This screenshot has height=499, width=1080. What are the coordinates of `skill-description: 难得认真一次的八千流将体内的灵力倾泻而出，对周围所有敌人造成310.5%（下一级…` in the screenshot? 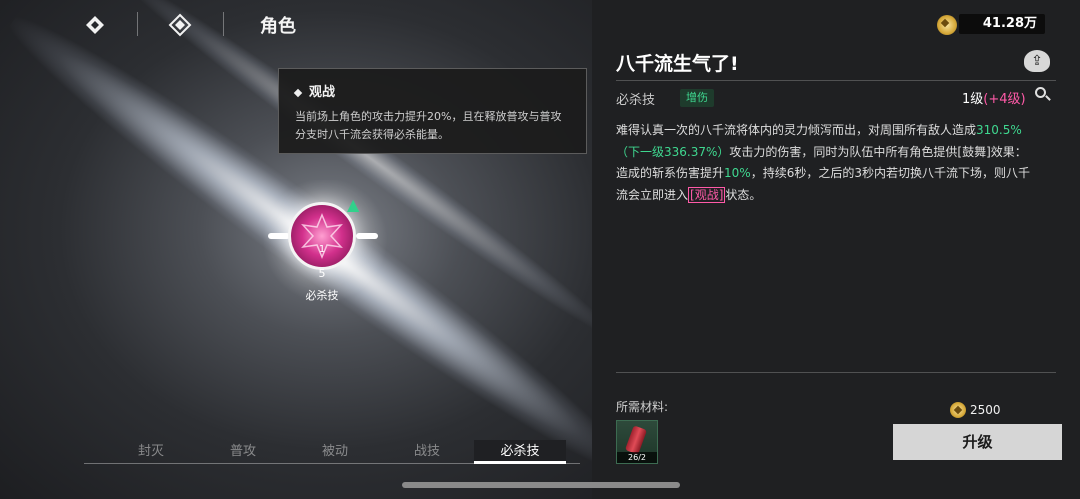 It's located at (826, 163).